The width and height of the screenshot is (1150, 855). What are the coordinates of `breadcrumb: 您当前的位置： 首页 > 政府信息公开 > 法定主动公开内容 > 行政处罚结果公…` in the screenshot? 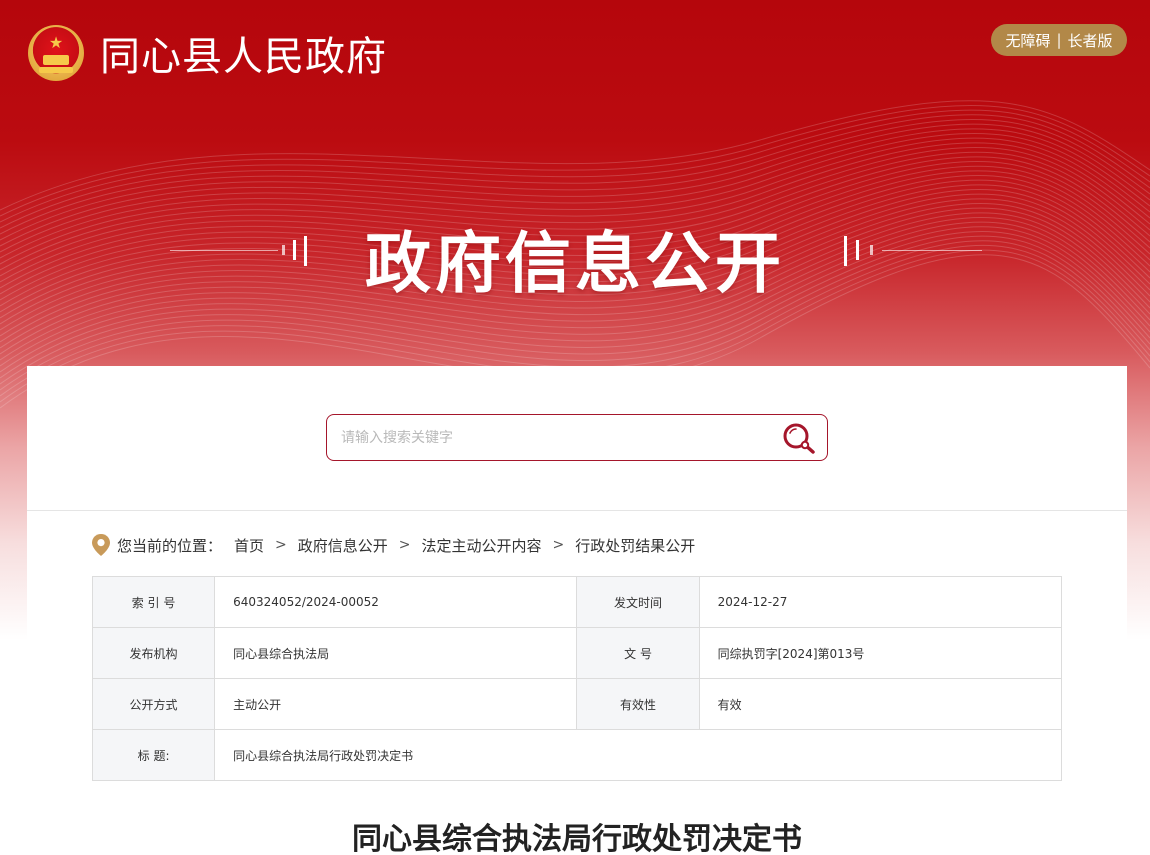 It's located at (393, 545).